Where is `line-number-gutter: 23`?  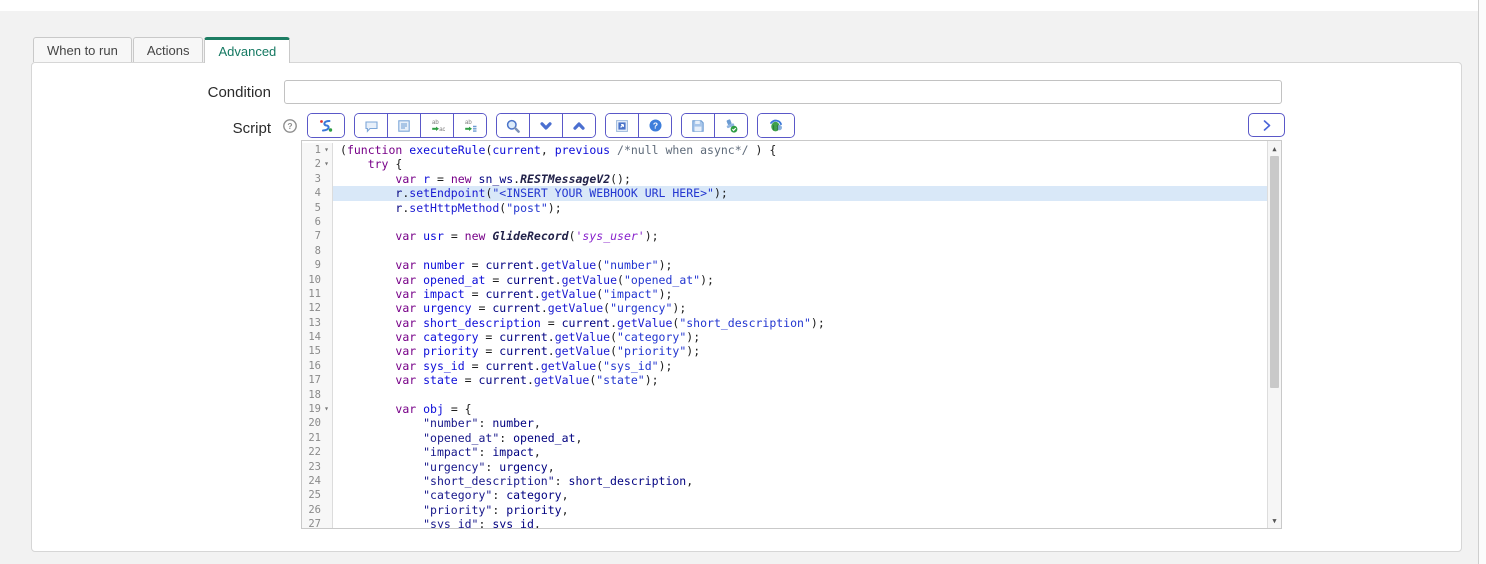
line-number-gutter: 23 is located at coordinates (317, 466).